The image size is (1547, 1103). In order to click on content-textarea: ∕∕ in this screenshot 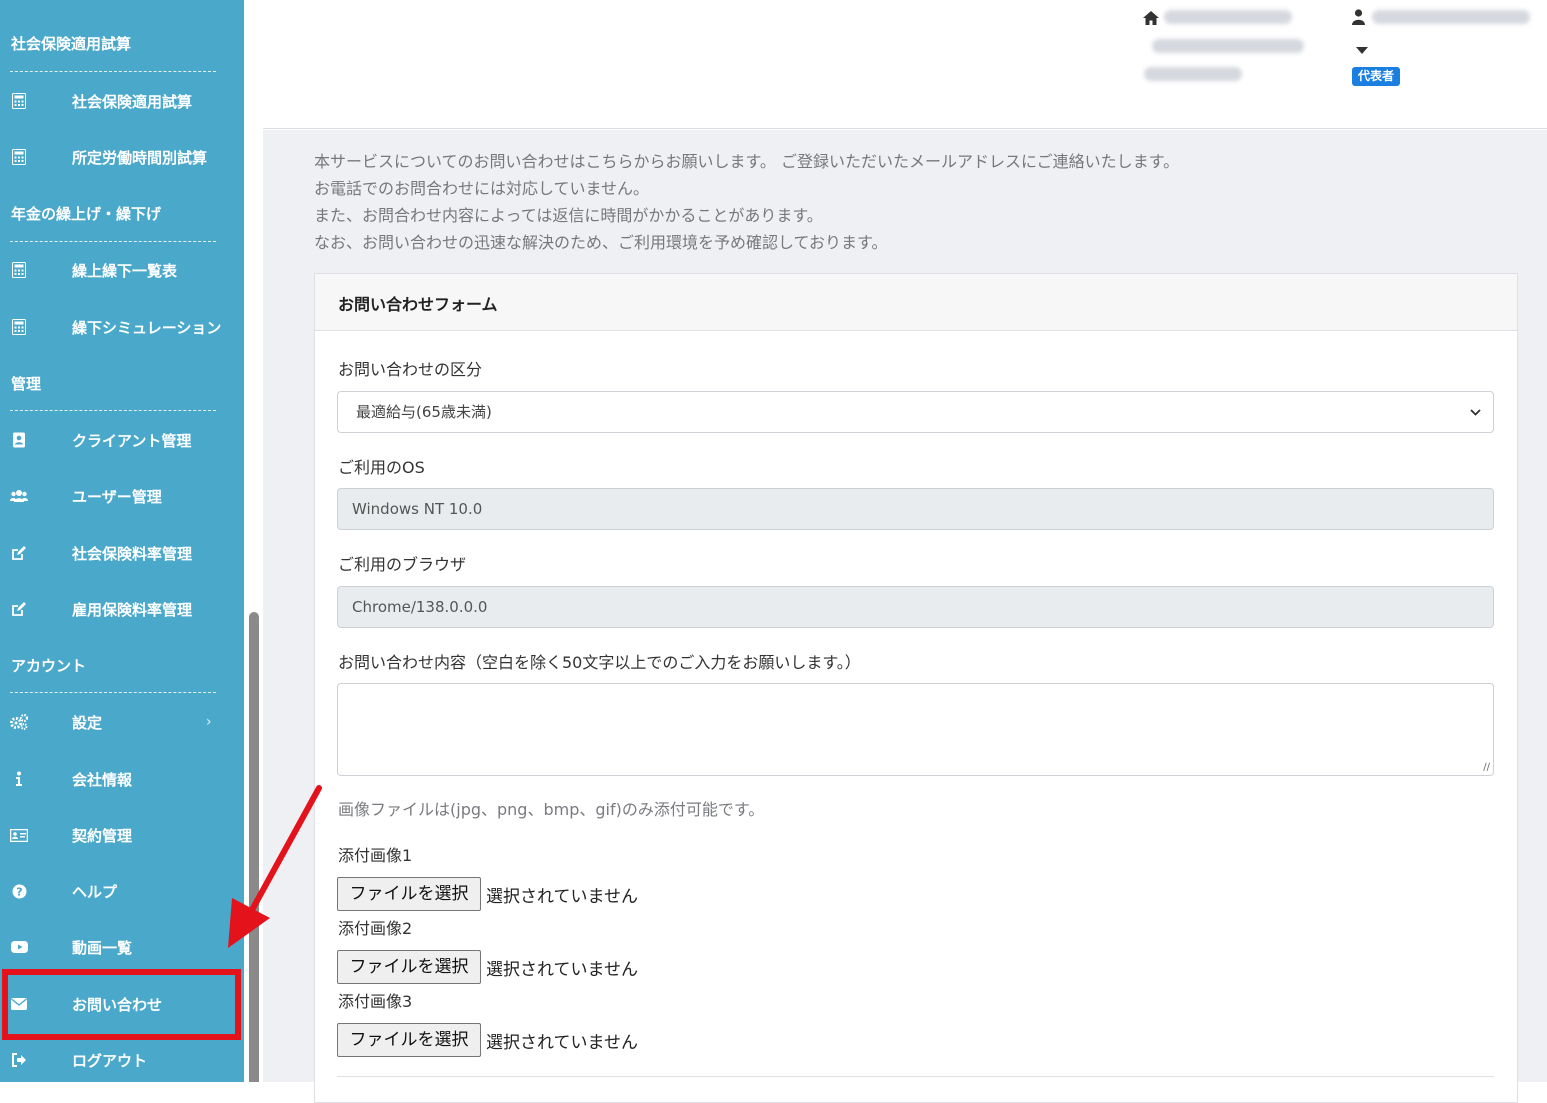, I will do `click(915, 729)`.